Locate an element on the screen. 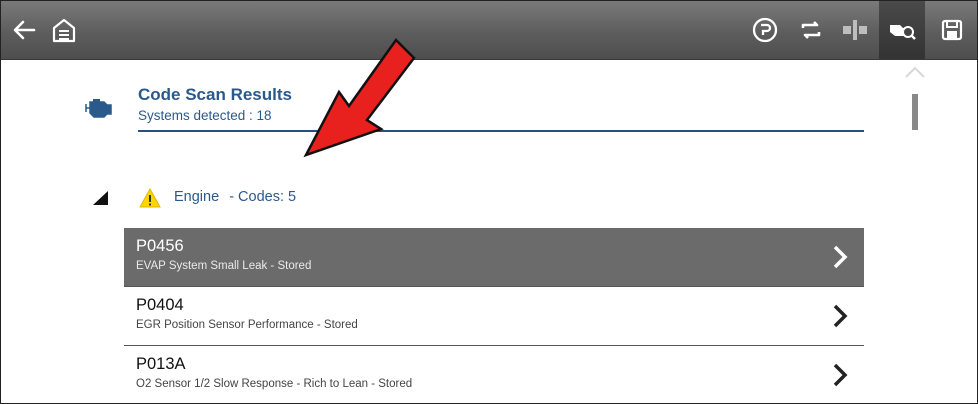  system-header: Engine - Codes: 5 is located at coordinates (235, 197).